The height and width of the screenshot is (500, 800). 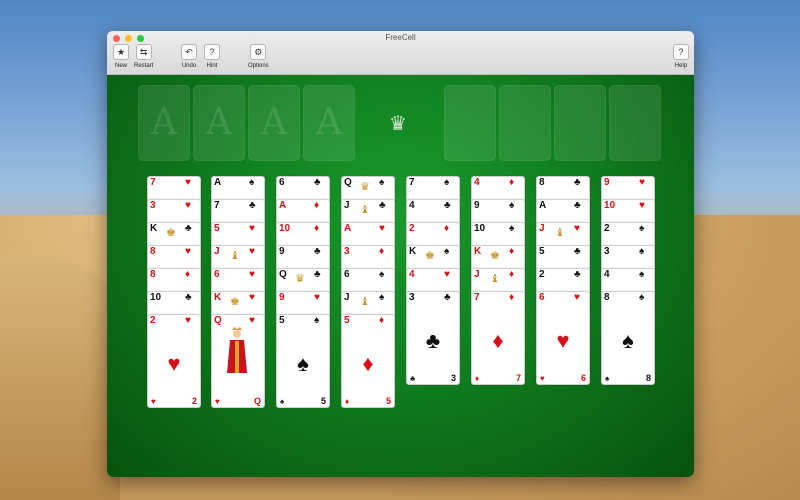 I want to click on card-bottom-suit: ♣, so click(x=413, y=378).